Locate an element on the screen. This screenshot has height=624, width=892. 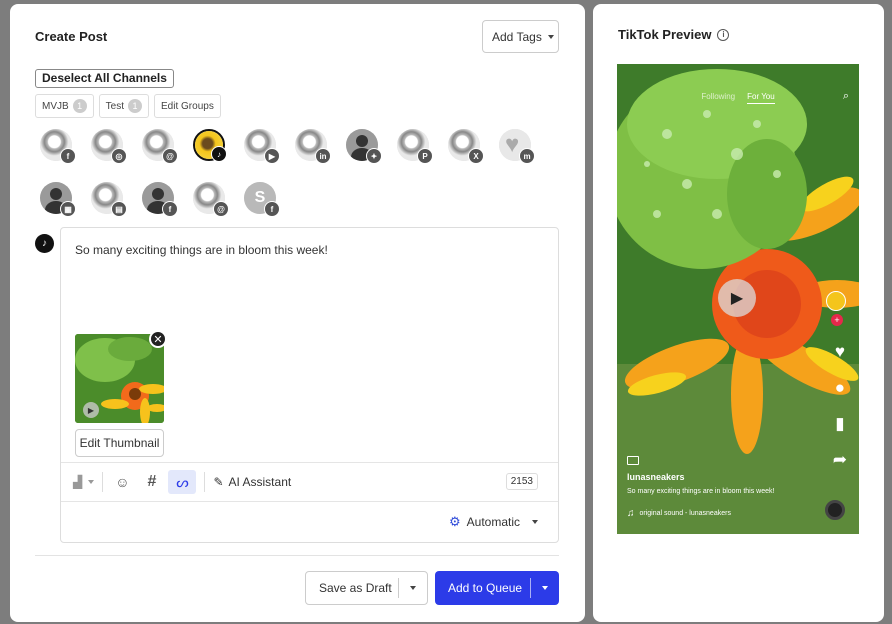
channel-avatar-startpage: ▤ is located at coordinates (109, 199).